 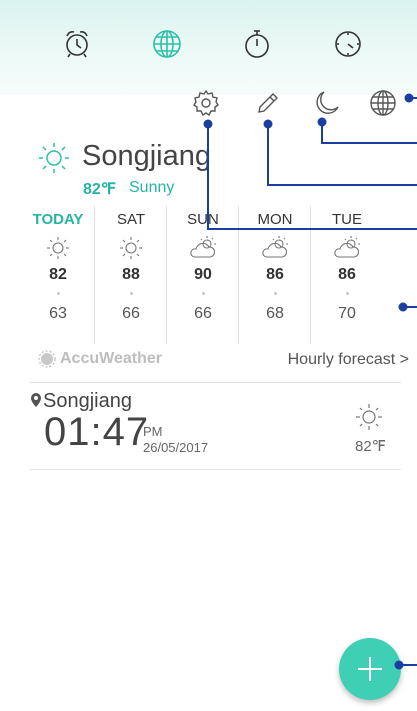 I want to click on top-tab-bar, so click(x=208, y=47).